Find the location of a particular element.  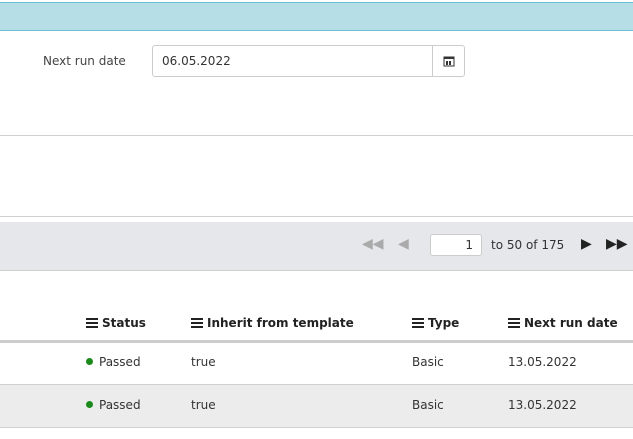

column-header-type: Type is located at coordinates (435, 323).